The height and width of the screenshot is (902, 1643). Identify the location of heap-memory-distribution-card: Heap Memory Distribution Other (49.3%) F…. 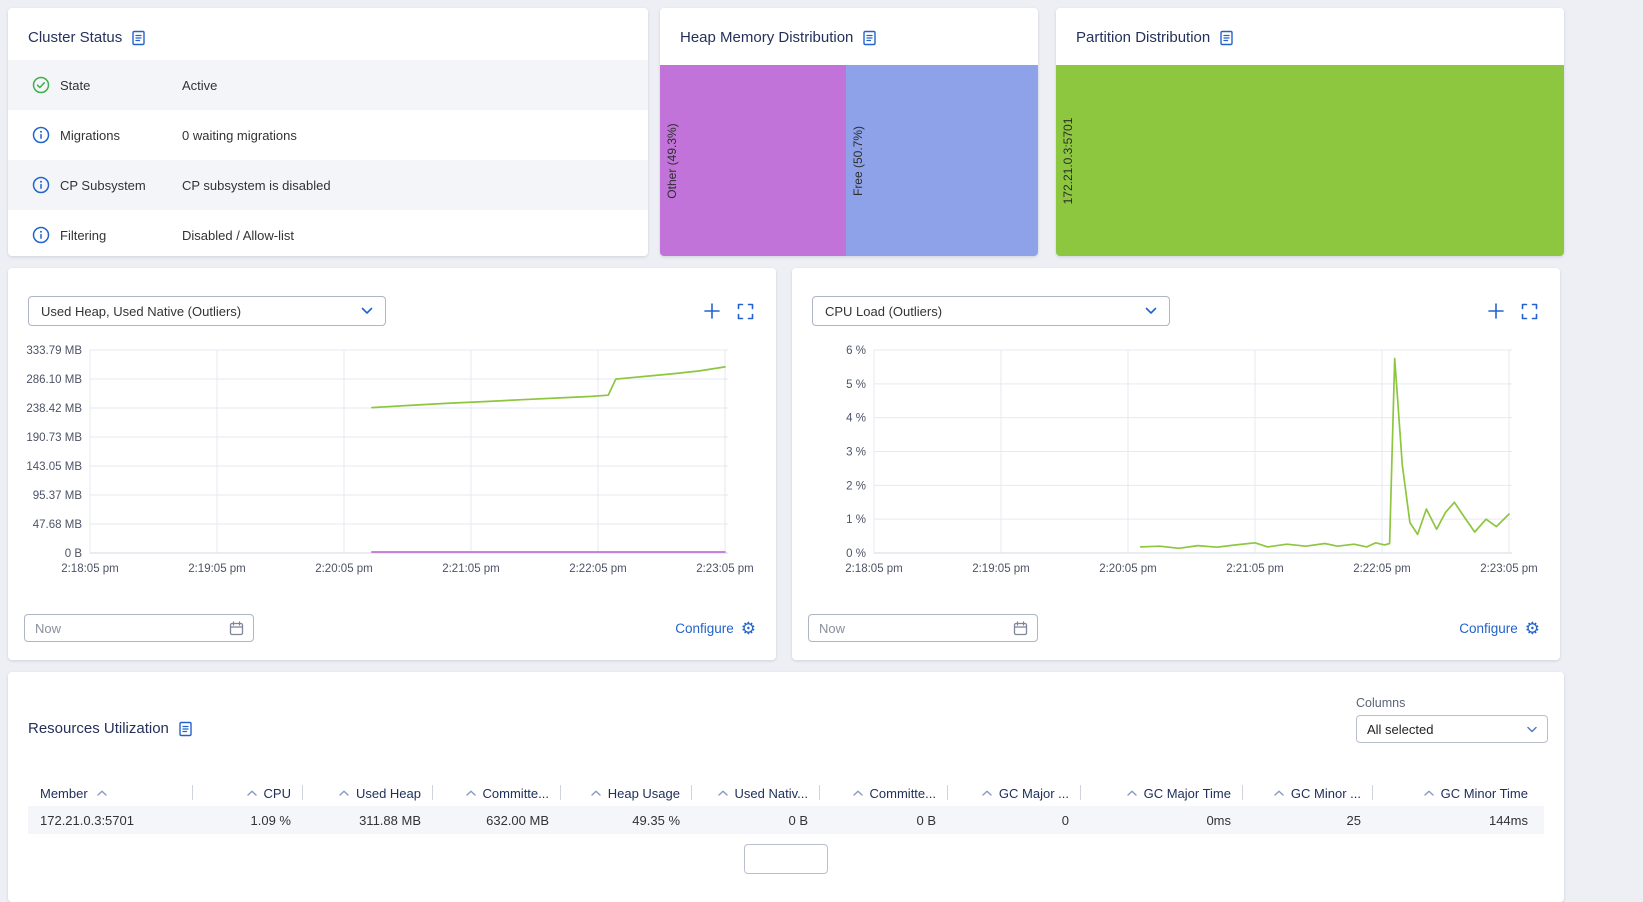
(849, 132).